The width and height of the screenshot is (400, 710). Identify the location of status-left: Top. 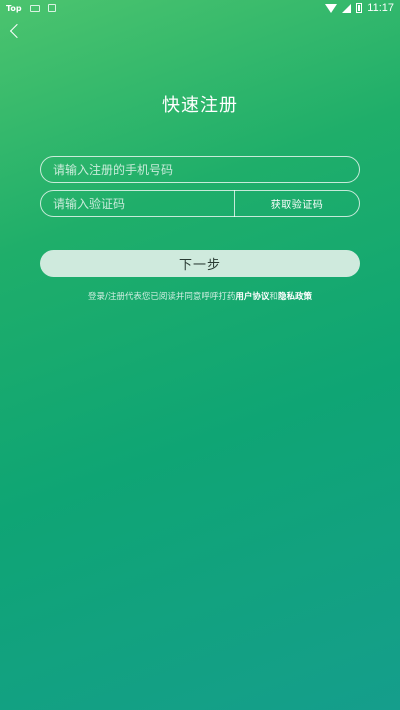
(31, 8).